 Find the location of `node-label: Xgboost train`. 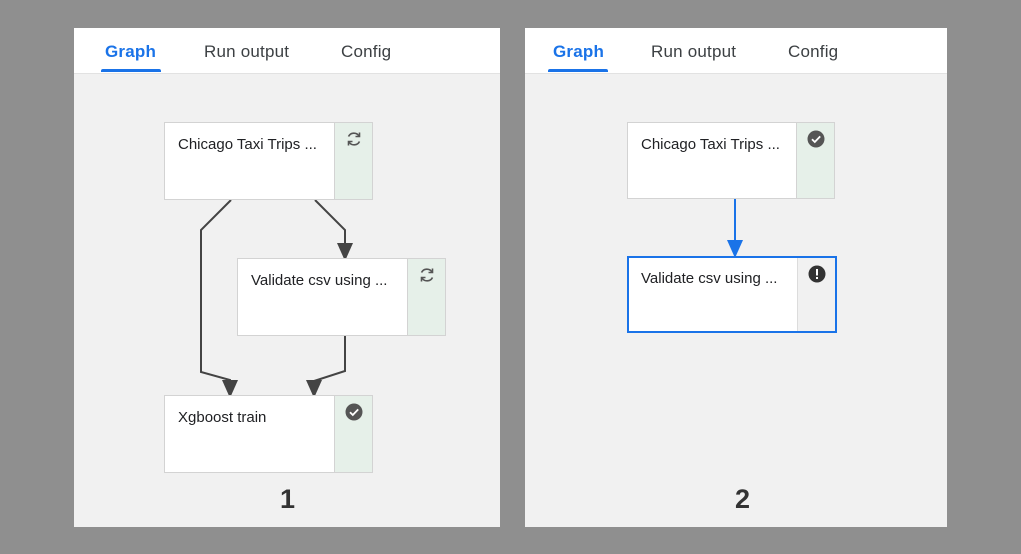

node-label: Xgboost train is located at coordinates (222, 417).